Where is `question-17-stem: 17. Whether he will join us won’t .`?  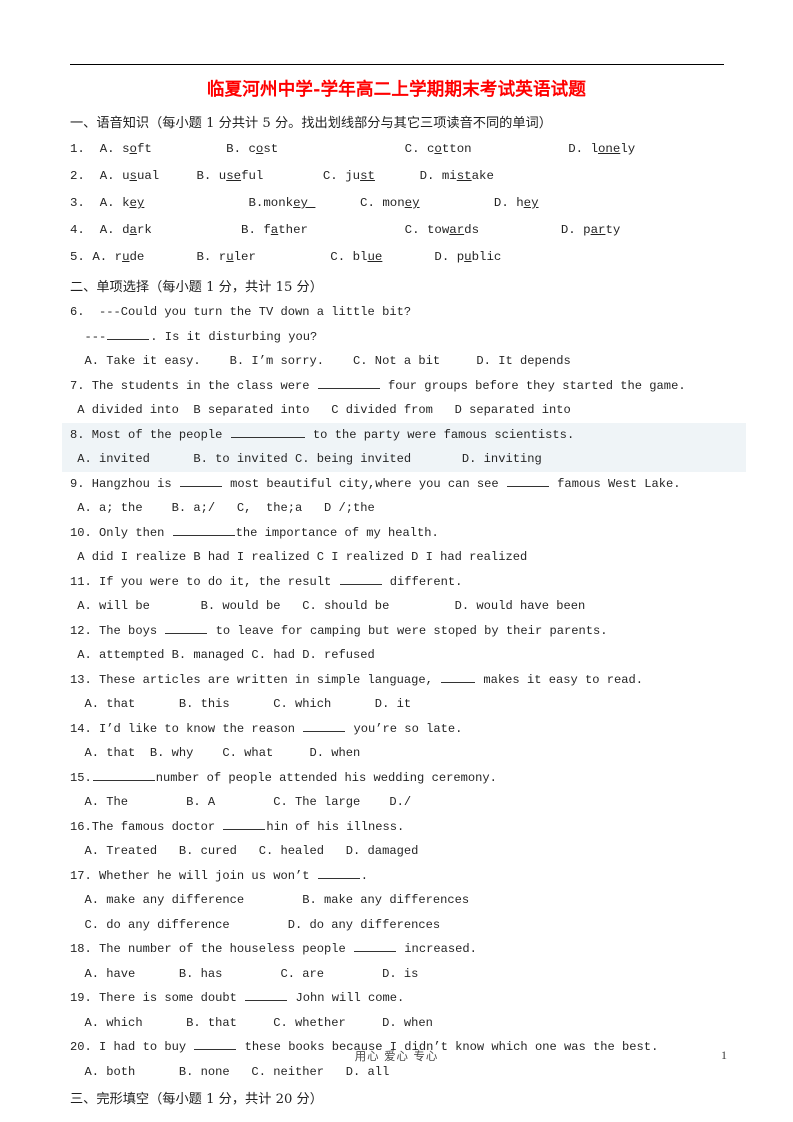
question-17-stem: 17. Whether he will join us won’t . is located at coordinates (399, 876).